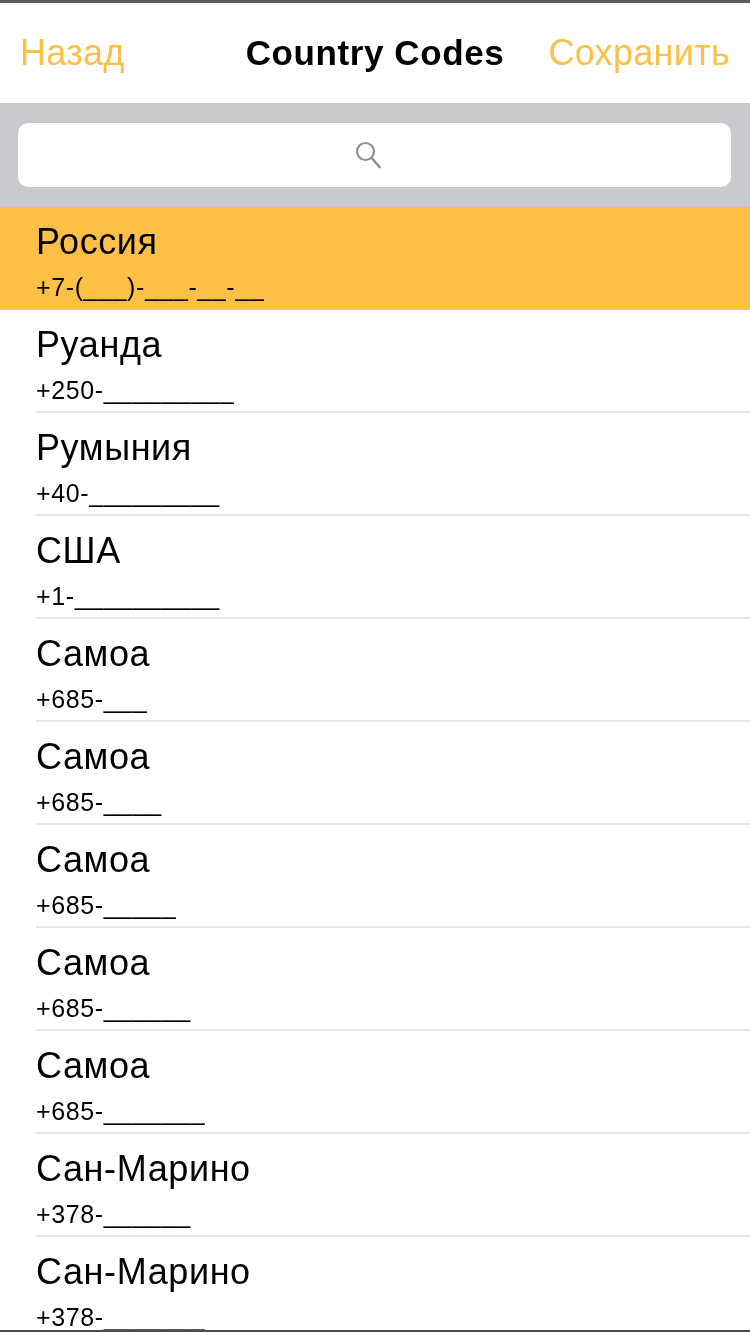 This screenshot has height=1332, width=750. I want to click on nav-title: Country Codes, so click(375, 53).